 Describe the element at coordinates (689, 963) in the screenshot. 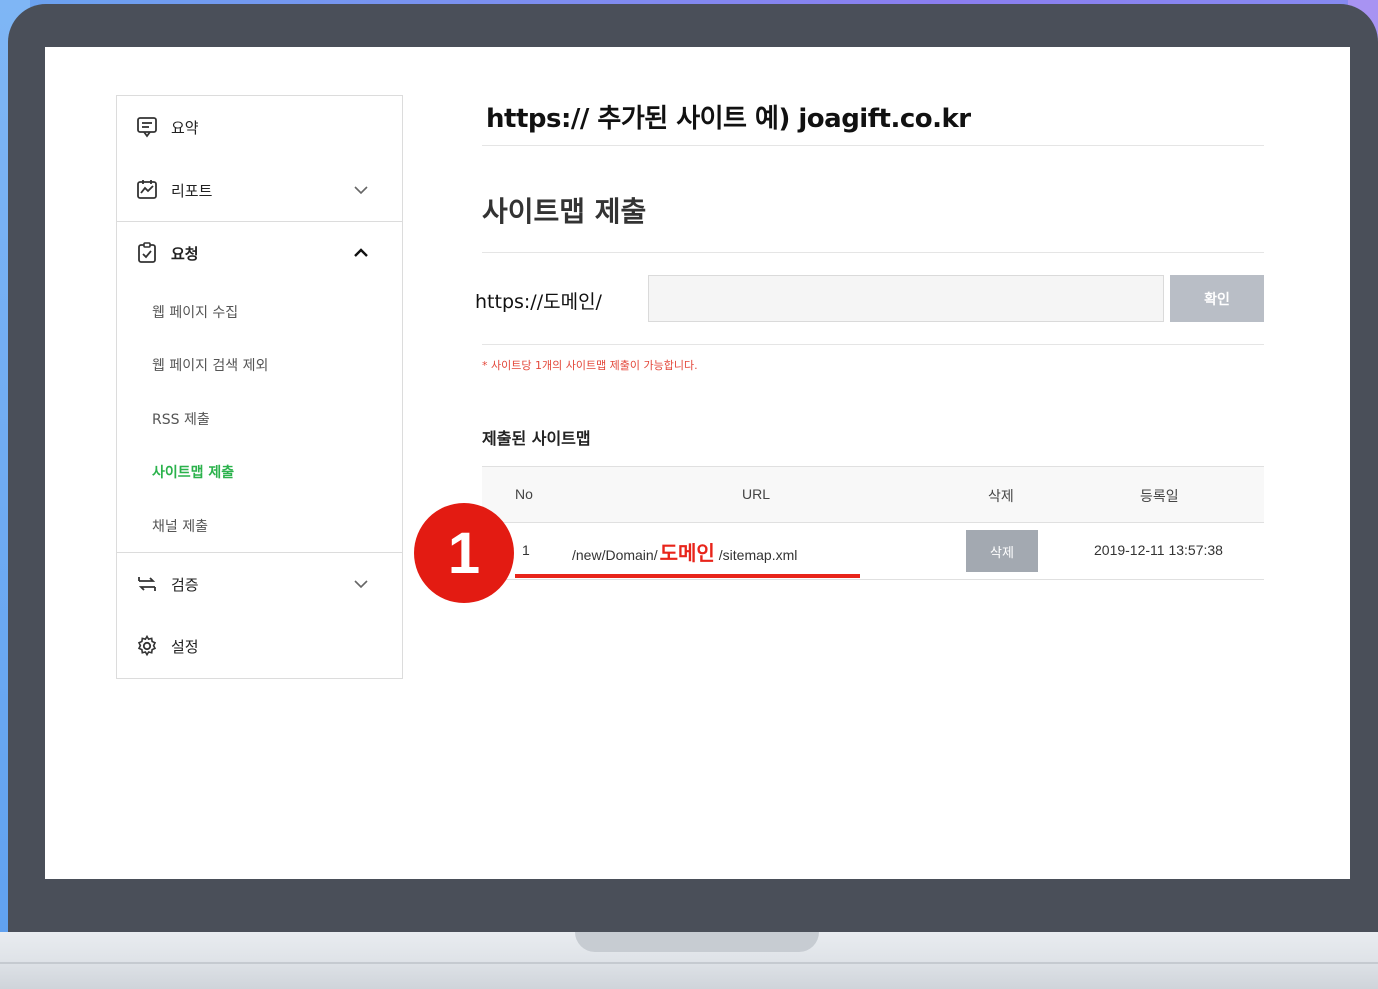

I see `laptop-base-edge` at that location.